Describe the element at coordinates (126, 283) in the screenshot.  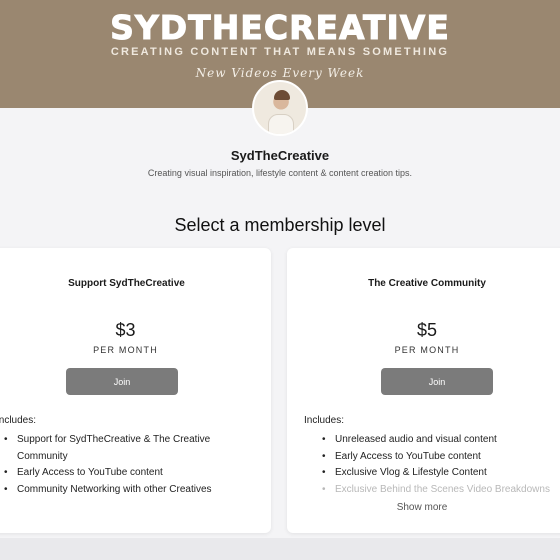
I see `tier-name: Support SydTheCreative` at that location.